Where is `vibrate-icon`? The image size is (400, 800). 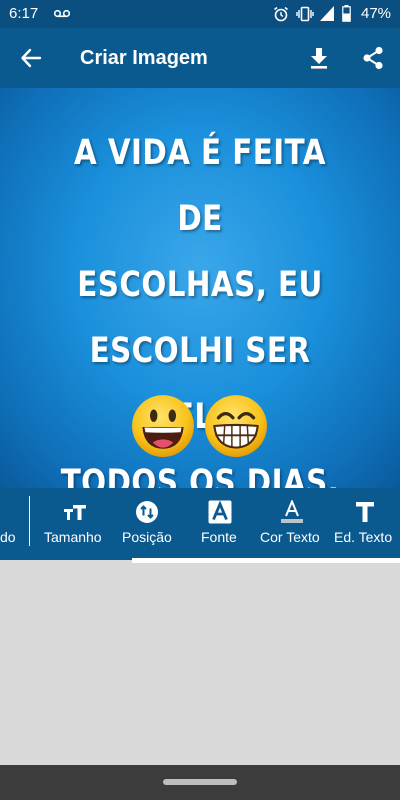 vibrate-icon is located at coordinates (305, 14).